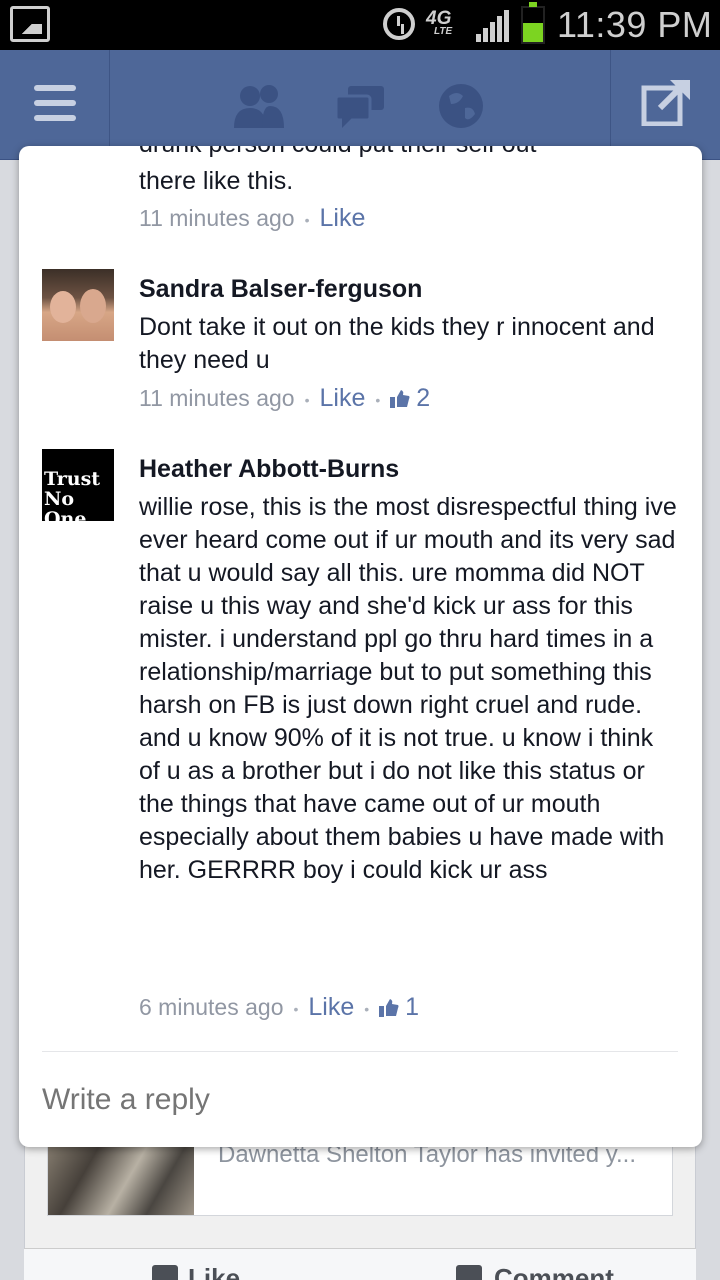  What do you see at coordinates (214, 1271) in the screenshot?
I see `feed-like-button: Like` at bounding box center [214, 1271].